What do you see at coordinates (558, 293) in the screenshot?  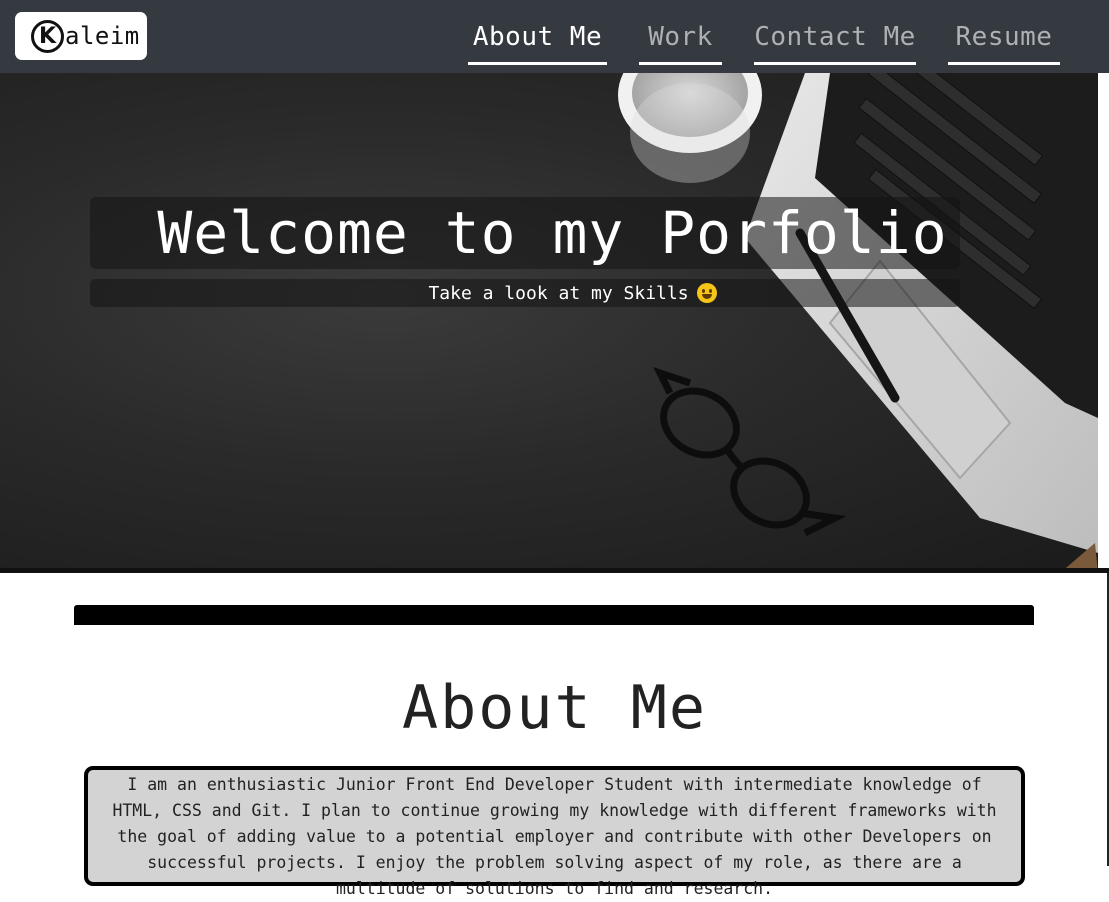 I see `hero-subtitle-text: Take a look at my Skills` at bounding box center [558, 293].